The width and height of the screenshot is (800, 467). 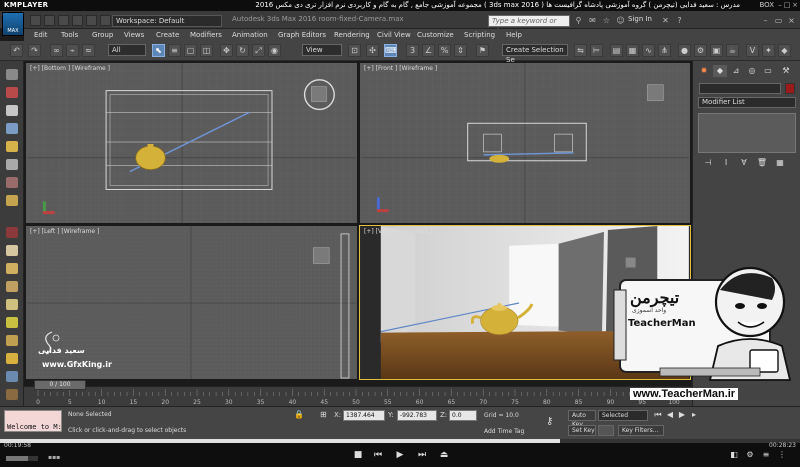 I want to click on menu-group: Group, so click(x=102, y=35).